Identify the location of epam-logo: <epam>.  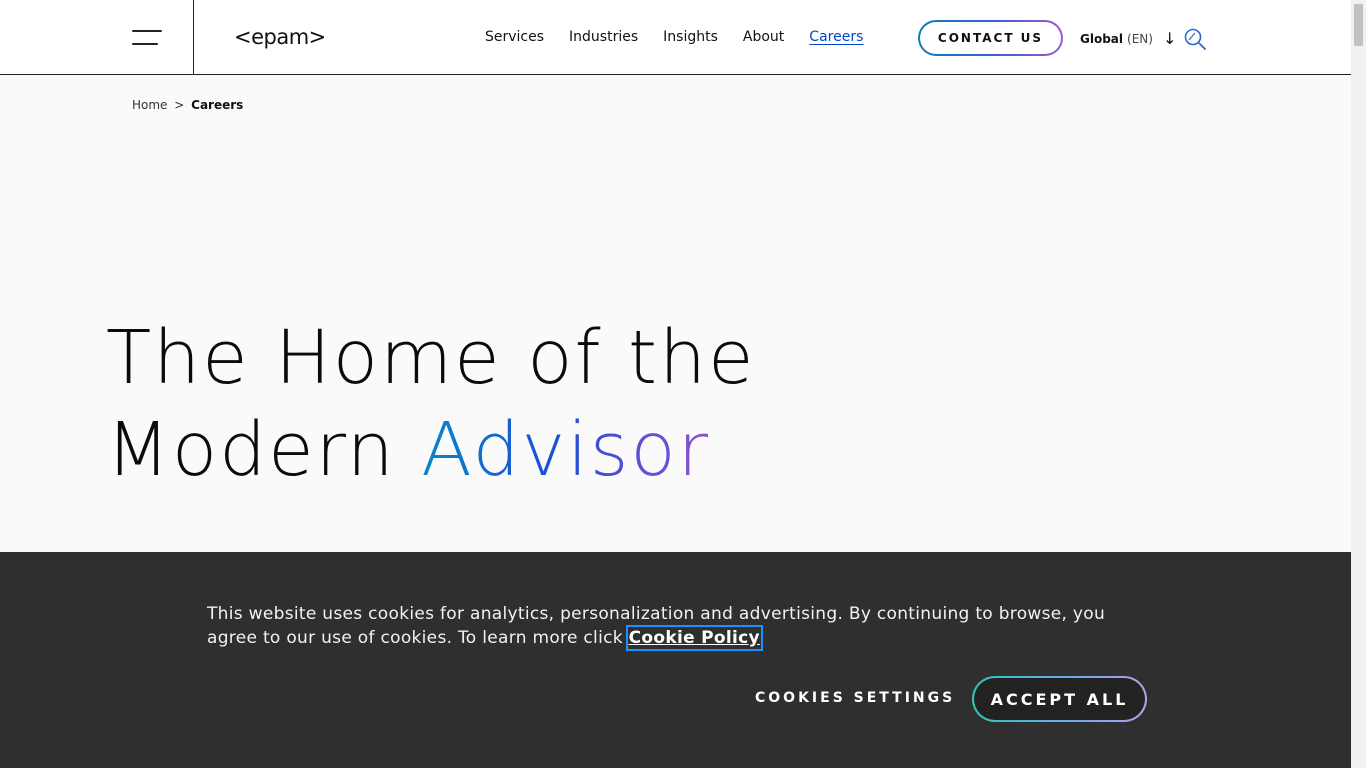
(280, 37).